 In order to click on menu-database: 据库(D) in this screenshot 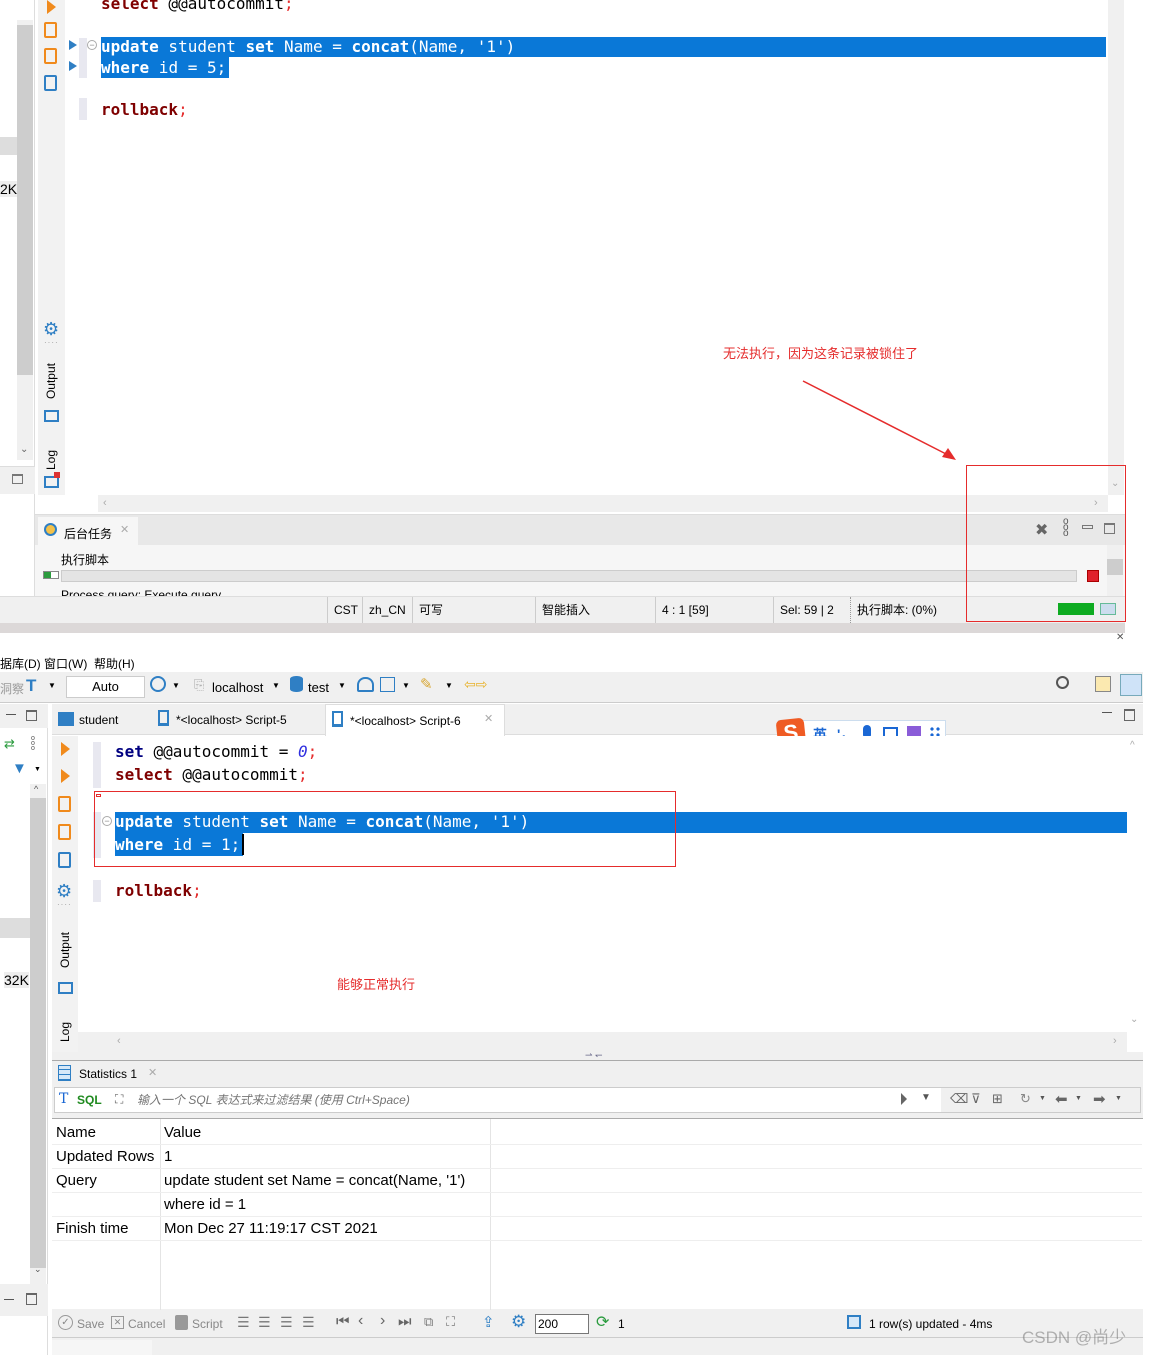, I will do `click(20, 663)`.